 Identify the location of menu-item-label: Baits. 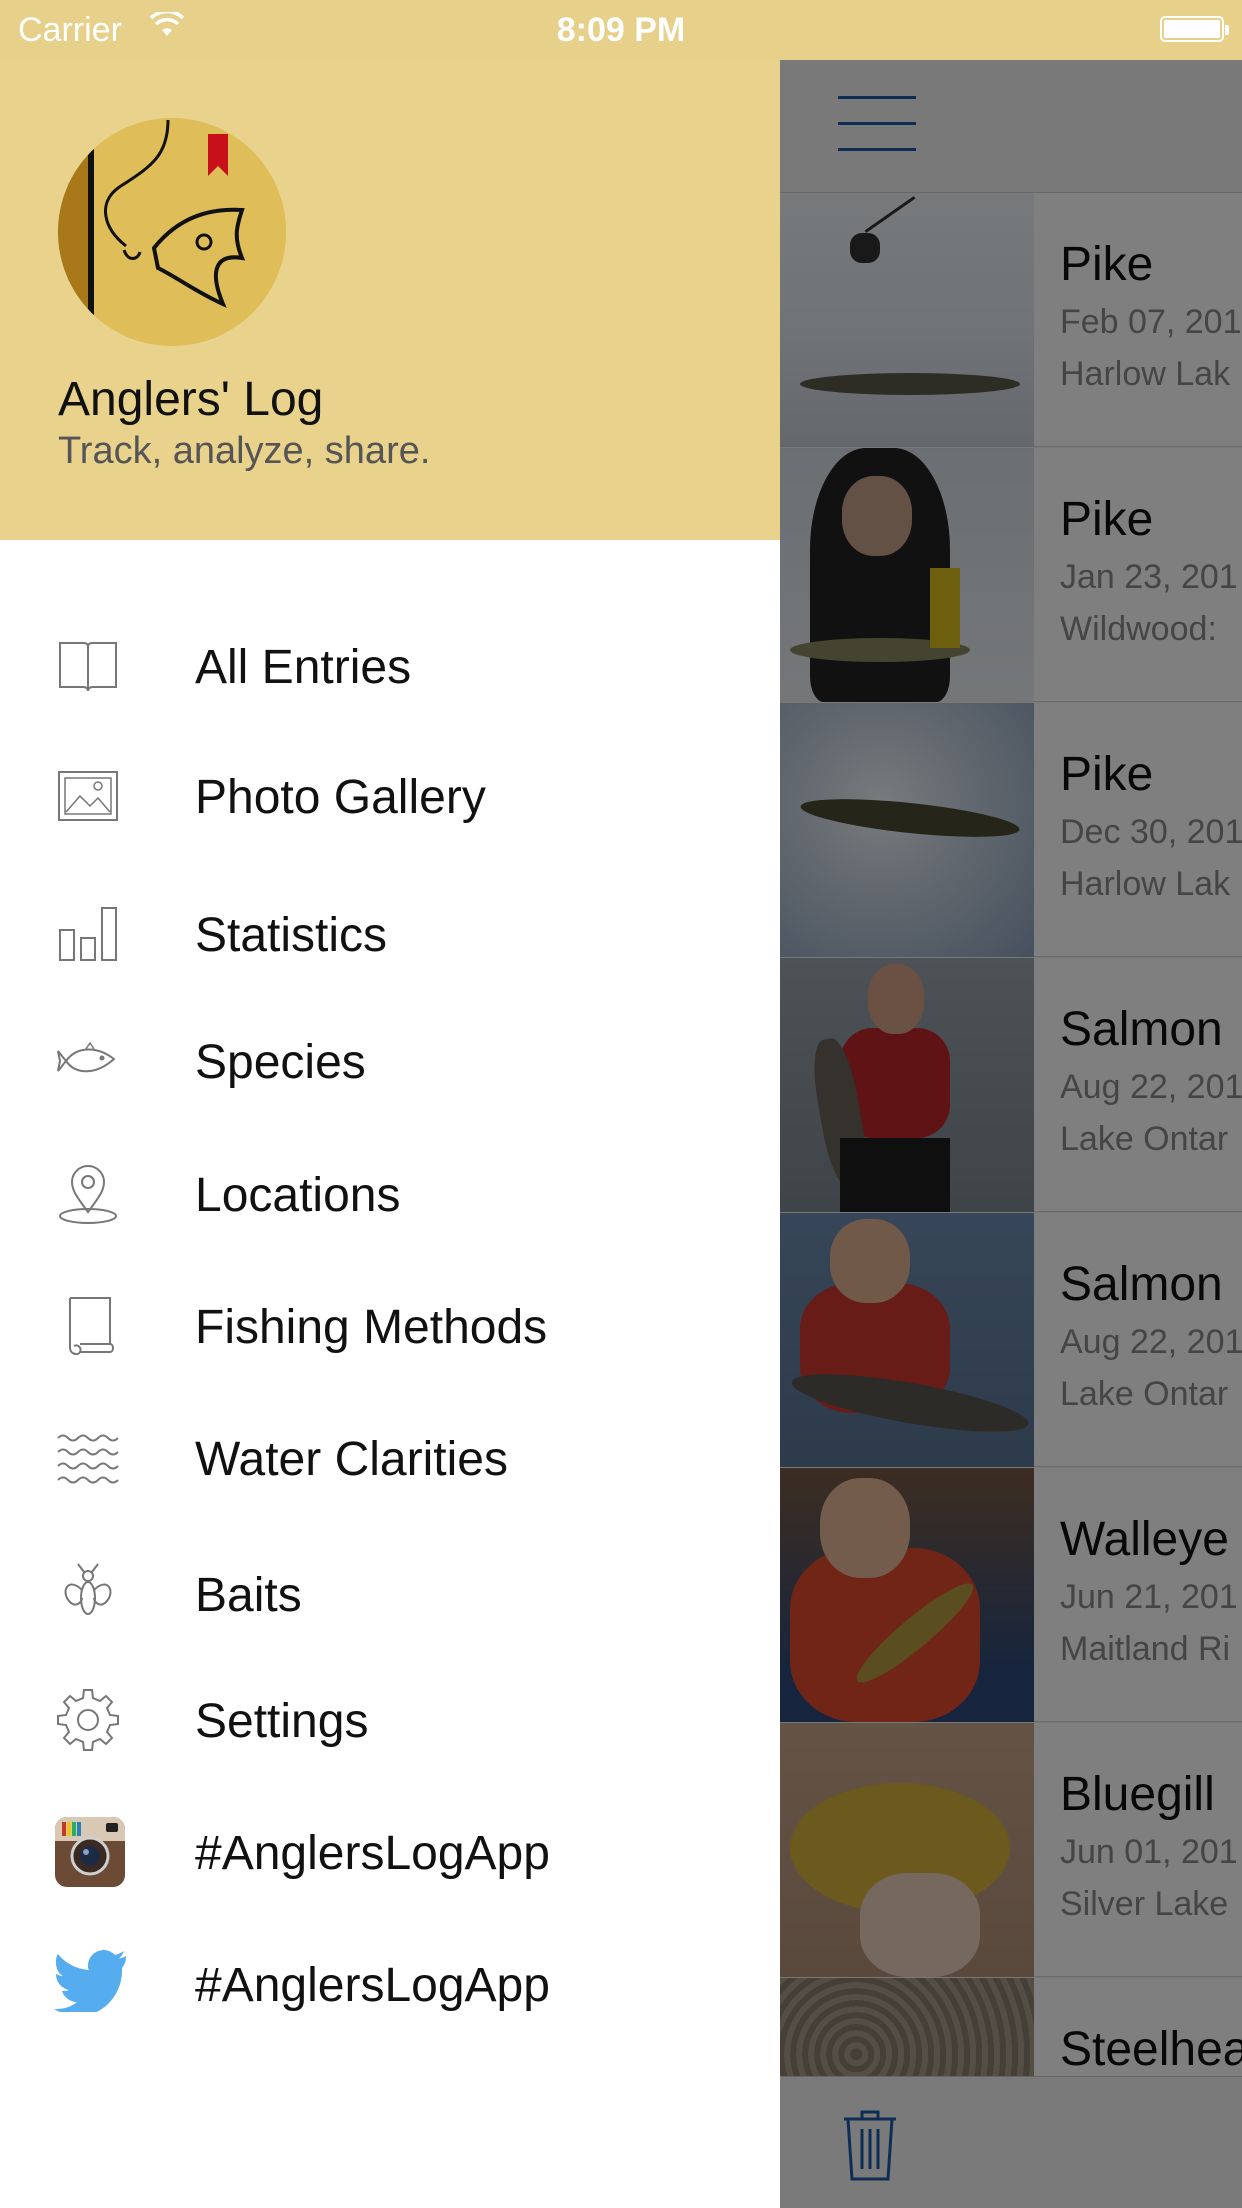
(248, 1595).